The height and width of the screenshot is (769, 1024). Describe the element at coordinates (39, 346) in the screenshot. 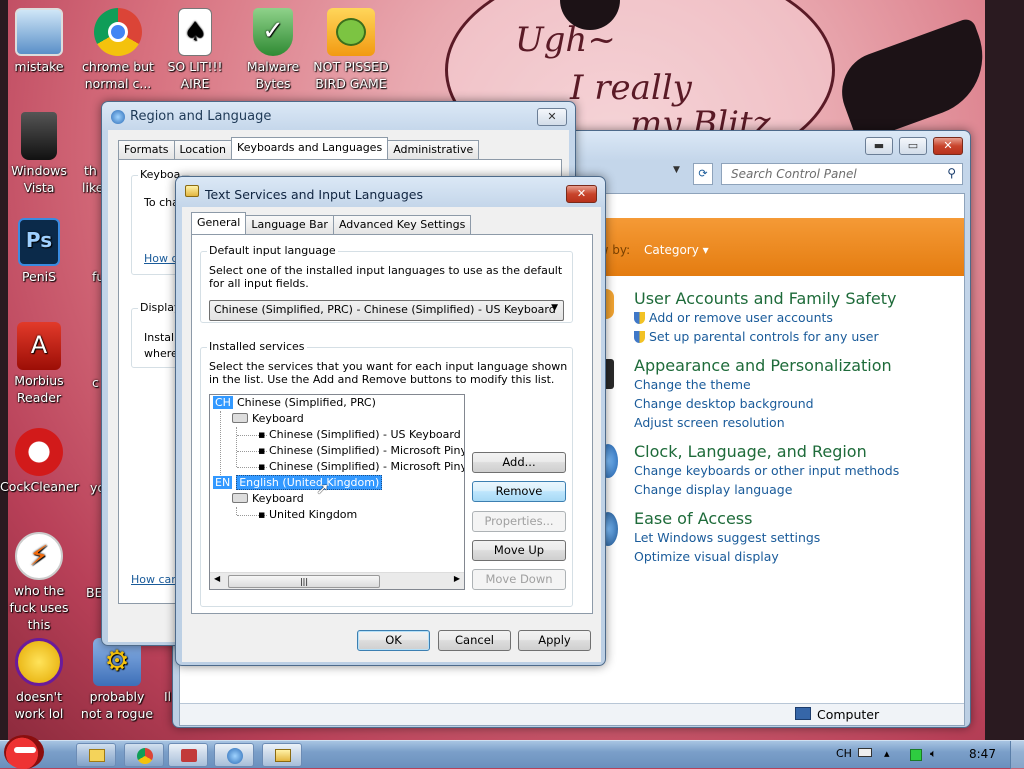

I see `adobe-reader-icon: A` at that location.